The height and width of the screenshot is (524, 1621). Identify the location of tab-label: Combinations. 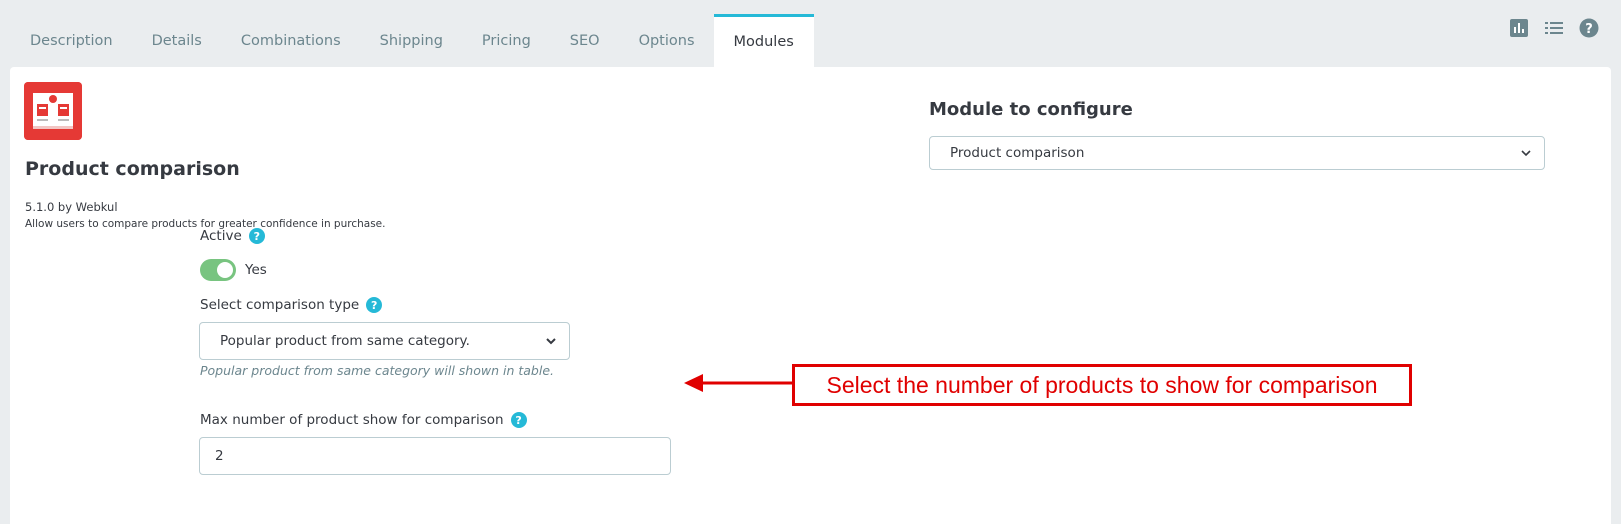
(290, 40).